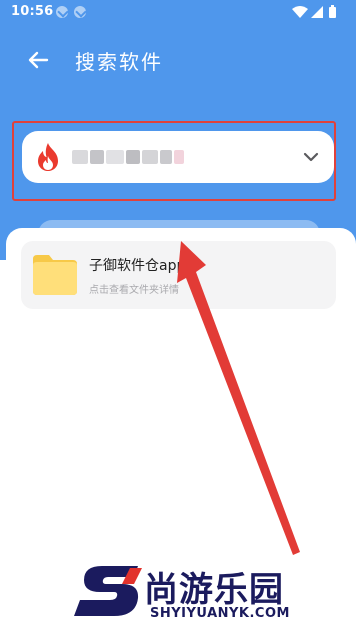  I want to click on result-card: 子御软件仓app 点击查看文件夹详情, so click(178, 275).